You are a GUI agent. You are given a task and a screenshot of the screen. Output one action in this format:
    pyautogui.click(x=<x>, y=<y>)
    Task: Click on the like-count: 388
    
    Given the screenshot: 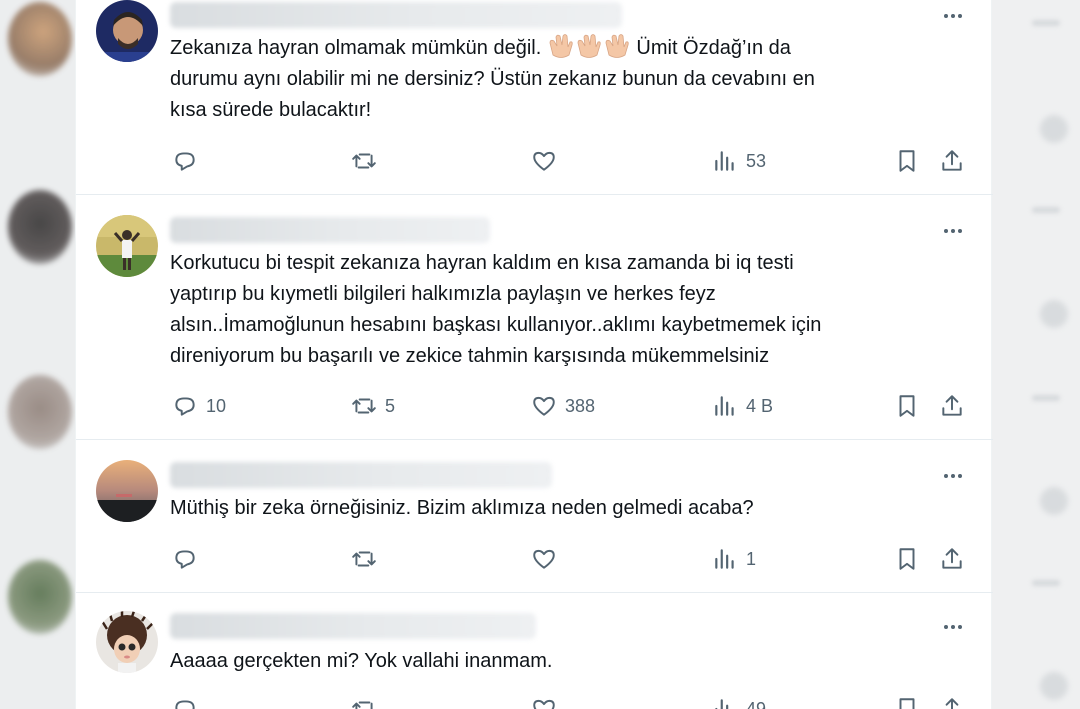 What is the action you would take?
    pyautogui.click(x=580, y=405)
    